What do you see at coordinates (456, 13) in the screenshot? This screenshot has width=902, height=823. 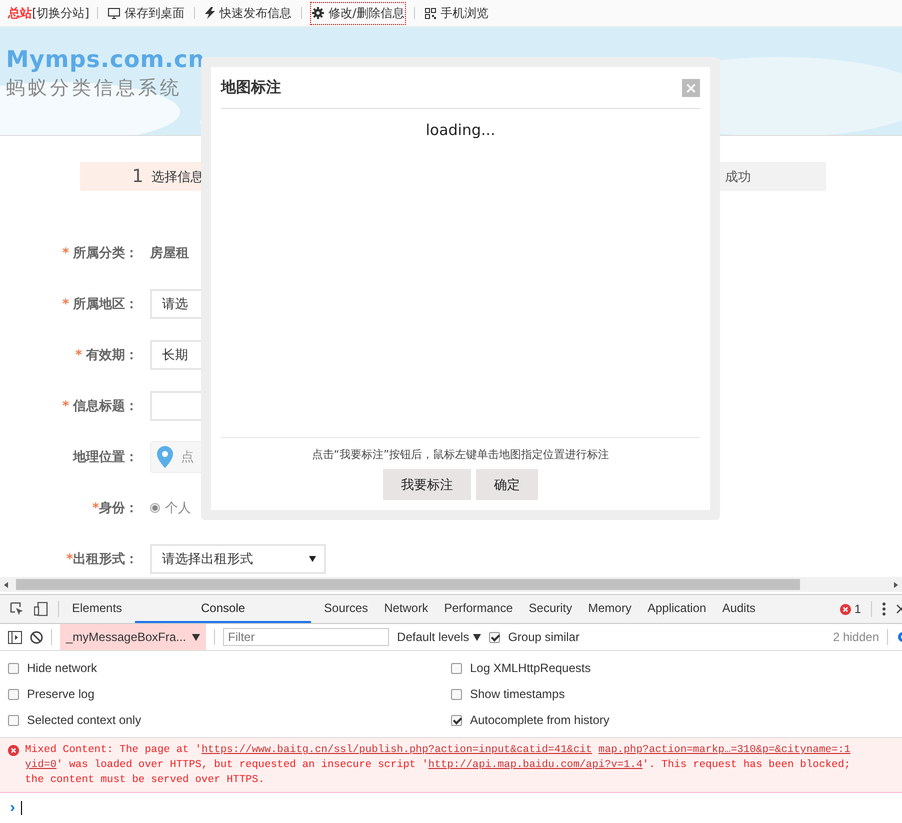 I see `top-link: 手机浏览` at bounding box center [456, 13].